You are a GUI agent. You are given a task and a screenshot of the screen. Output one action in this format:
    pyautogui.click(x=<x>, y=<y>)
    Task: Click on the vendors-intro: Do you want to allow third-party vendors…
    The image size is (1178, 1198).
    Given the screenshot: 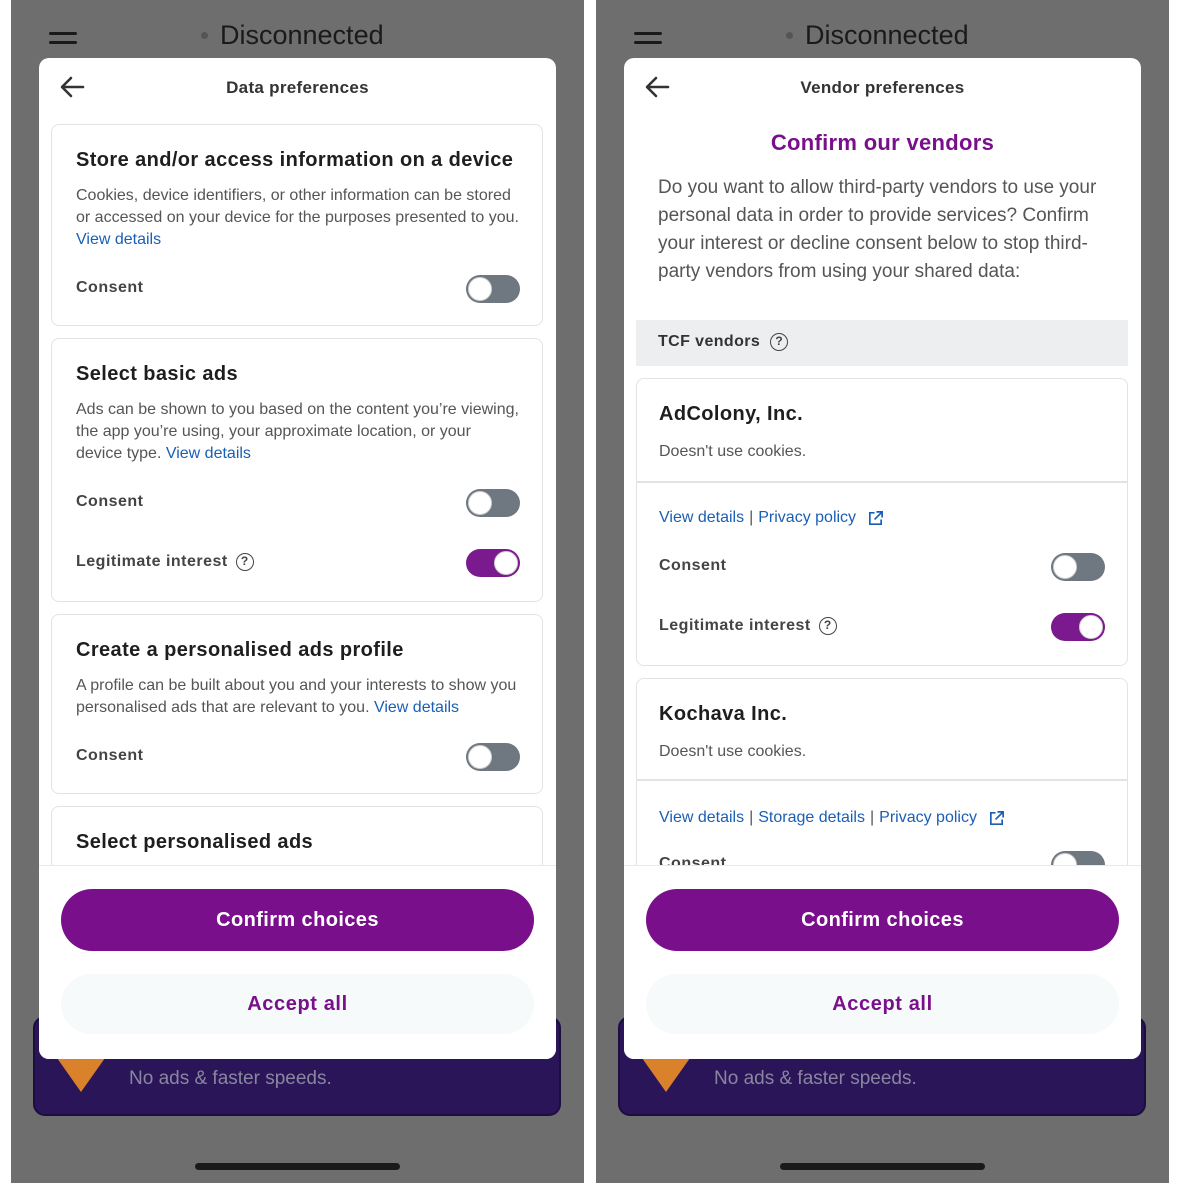 What is the action you would take?
    pyautogui.click(x=877, y=229)
    